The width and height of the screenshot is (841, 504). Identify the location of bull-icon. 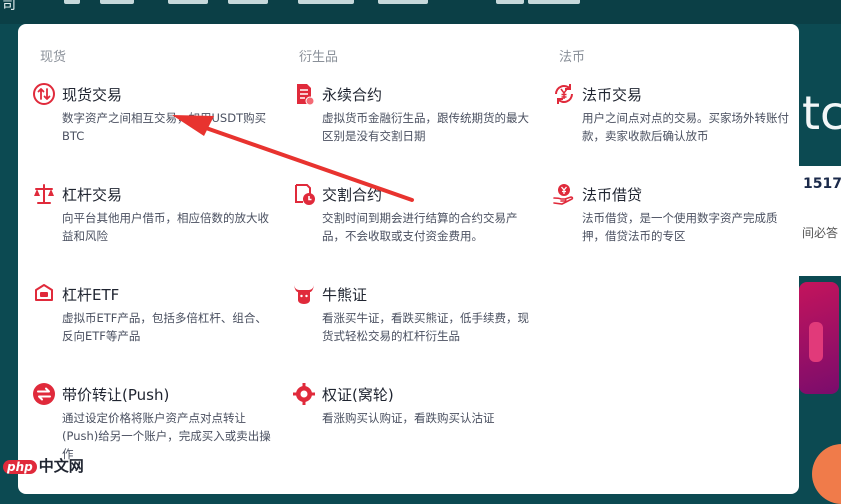
(304, 294).